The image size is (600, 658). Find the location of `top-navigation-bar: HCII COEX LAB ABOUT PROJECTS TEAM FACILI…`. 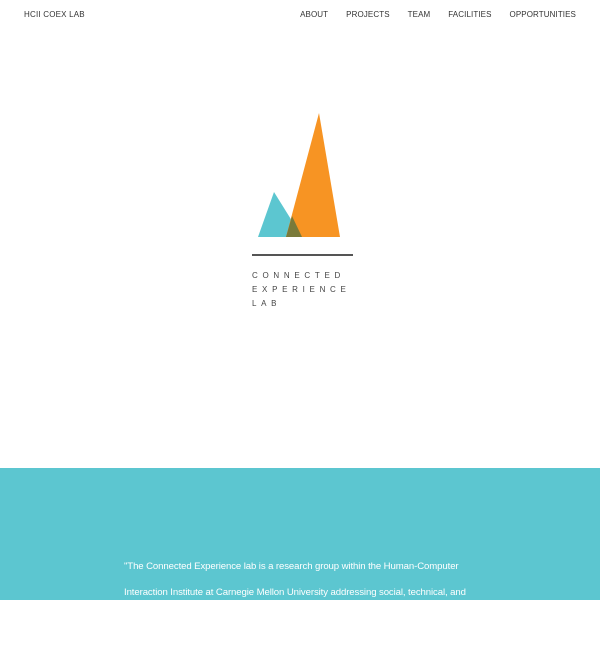

top-navigation-bar: HCII COEX LAB ABOUT PROJECTS TEAM FACILI… is located at coordinates (300, 15).